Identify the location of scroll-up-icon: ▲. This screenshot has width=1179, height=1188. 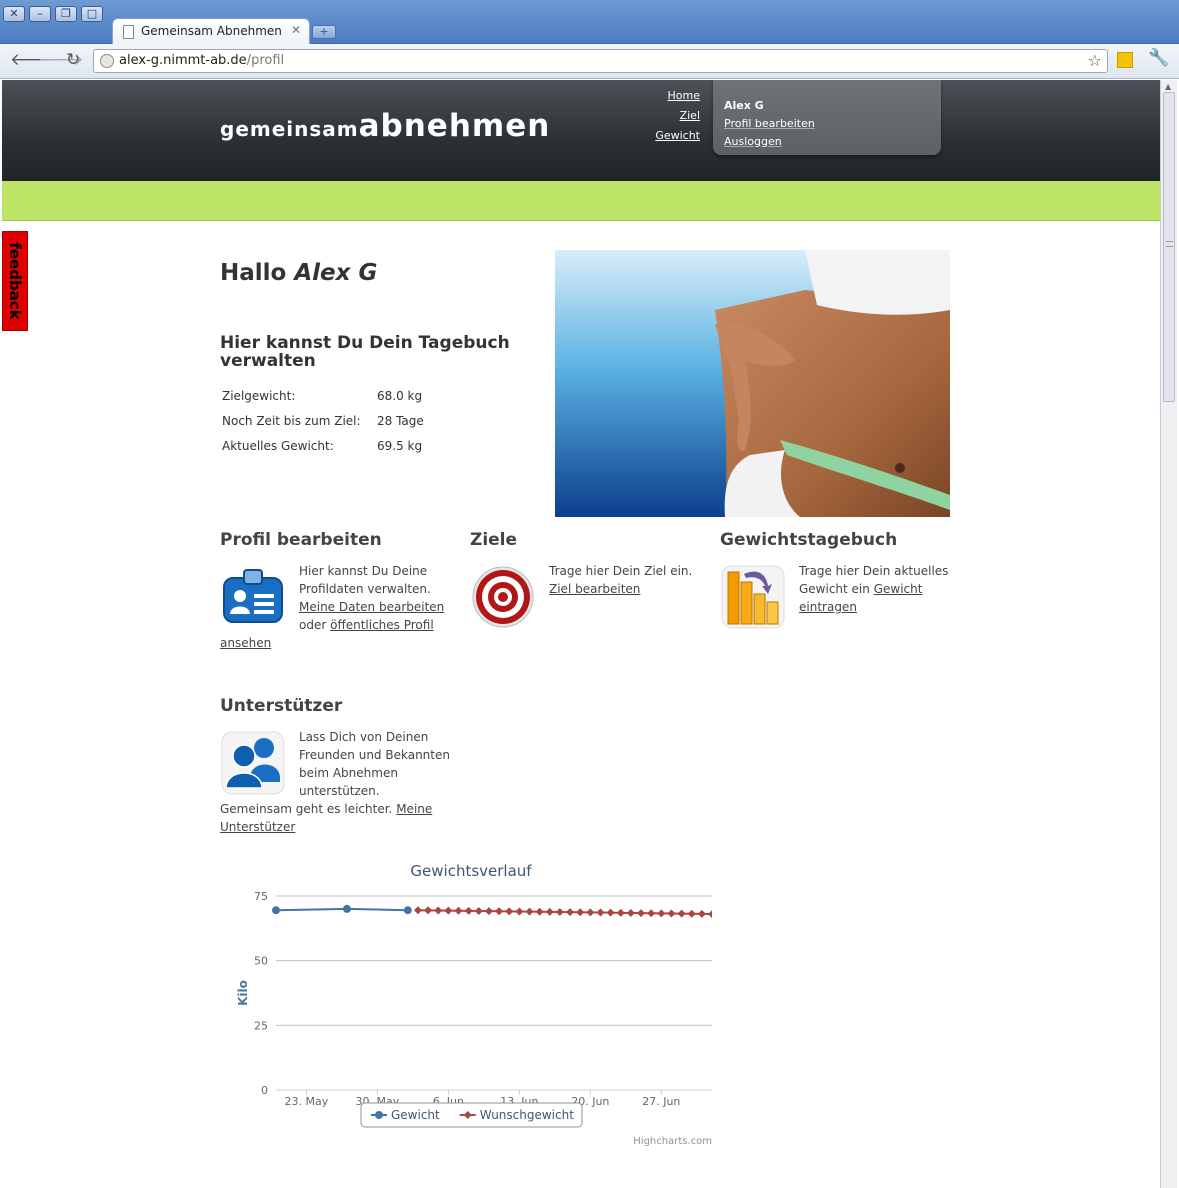
(1168, 86).